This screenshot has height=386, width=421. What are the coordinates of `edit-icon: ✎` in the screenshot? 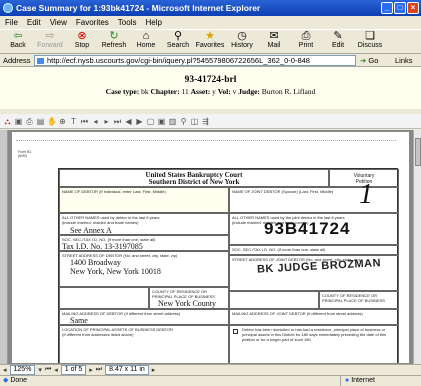 It's located at (338, 36).